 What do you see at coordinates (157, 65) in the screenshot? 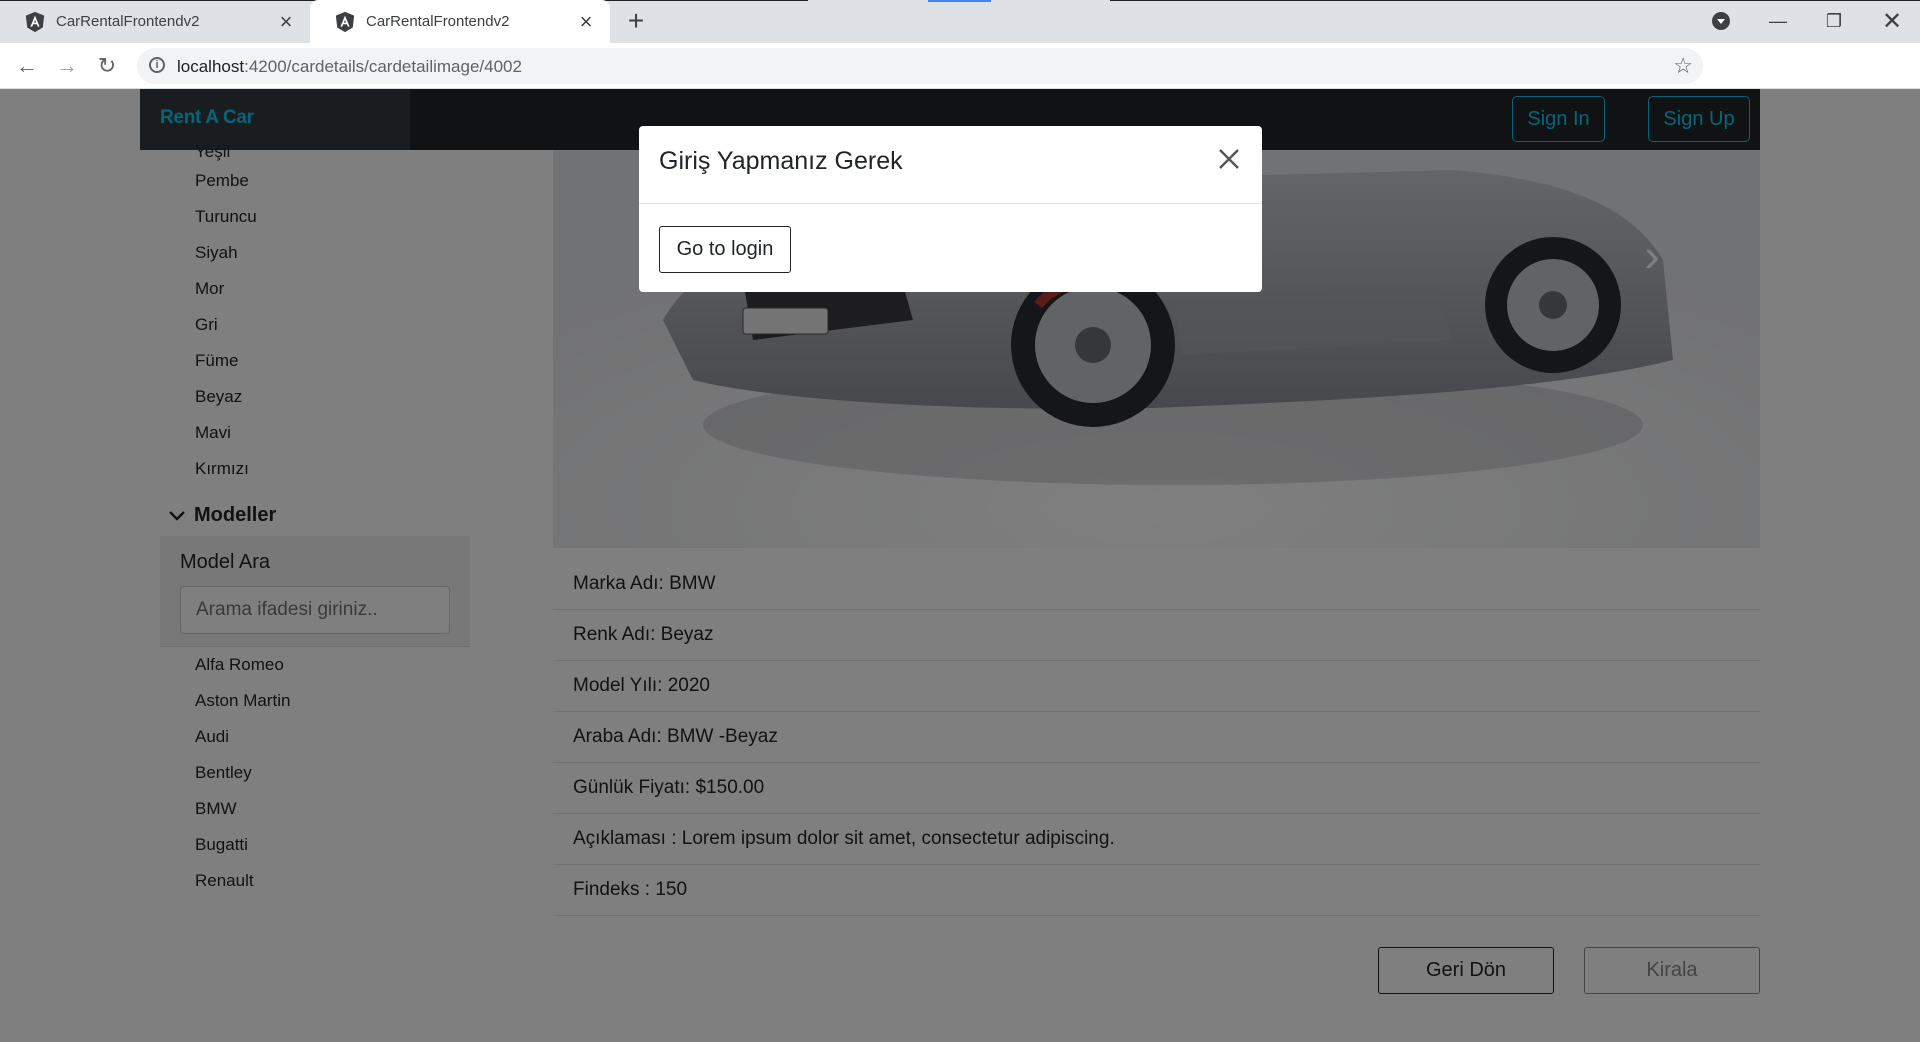
I see `info-icon: i` at bounding box center [157, 65].